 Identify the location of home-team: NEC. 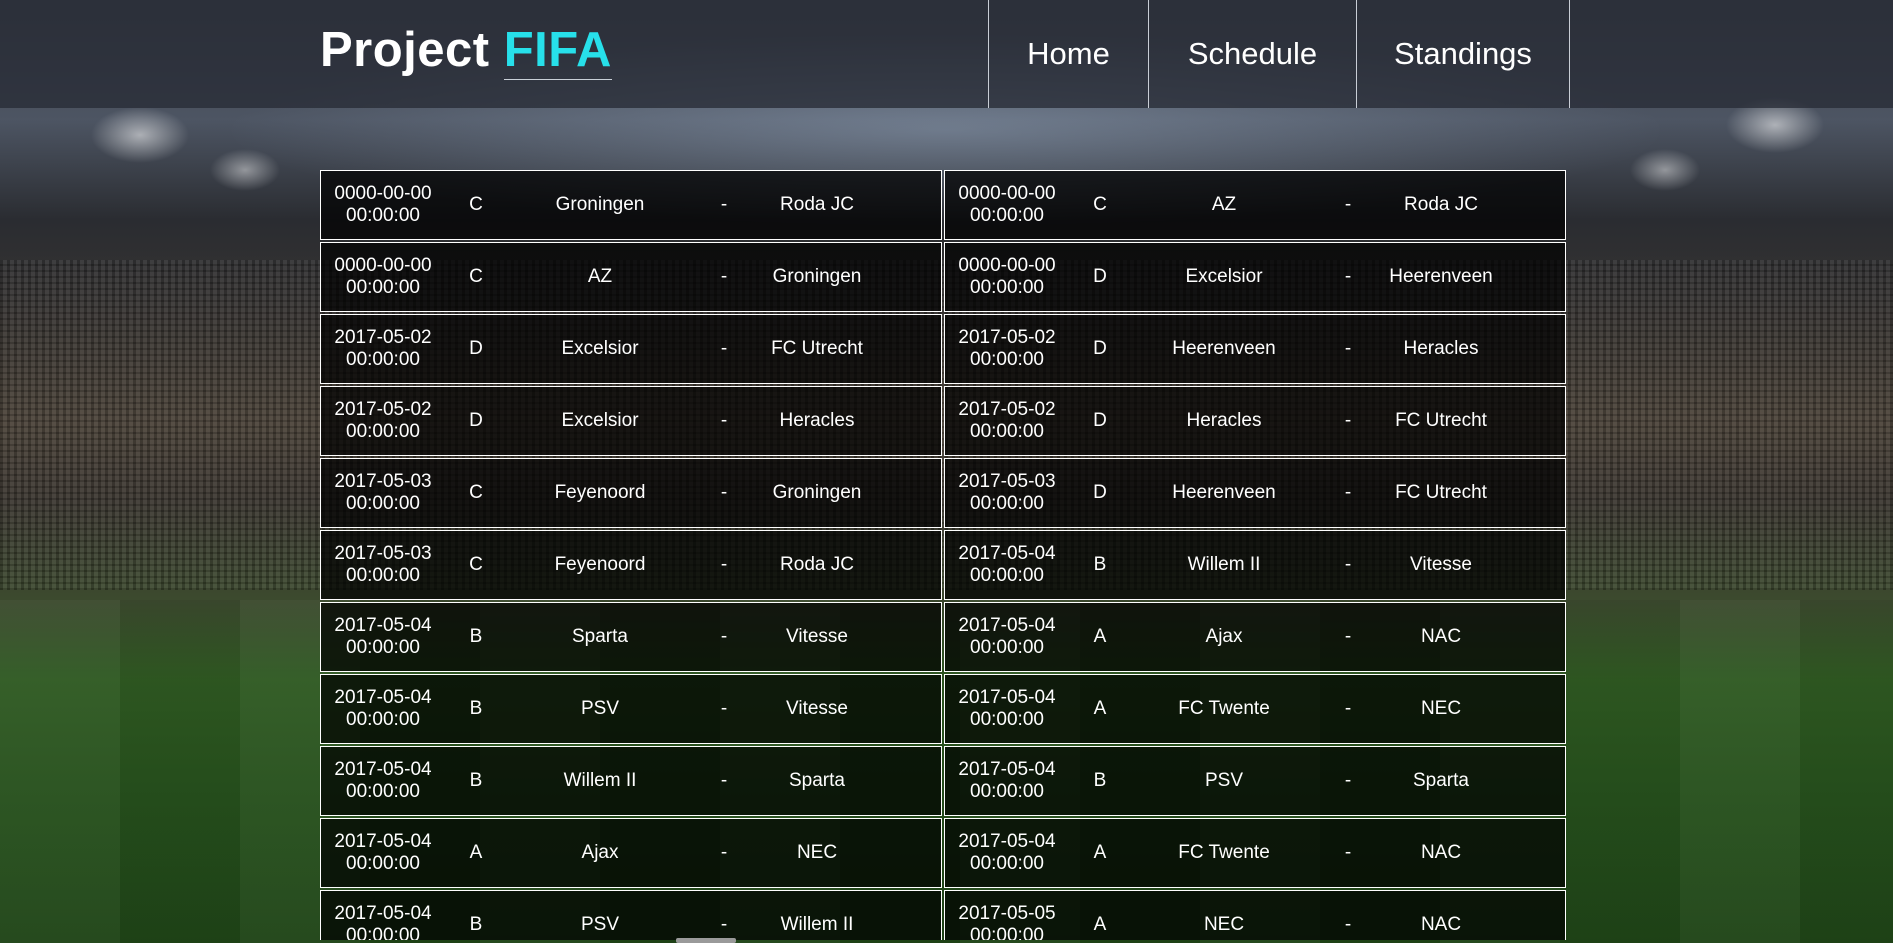
(1224, 924).